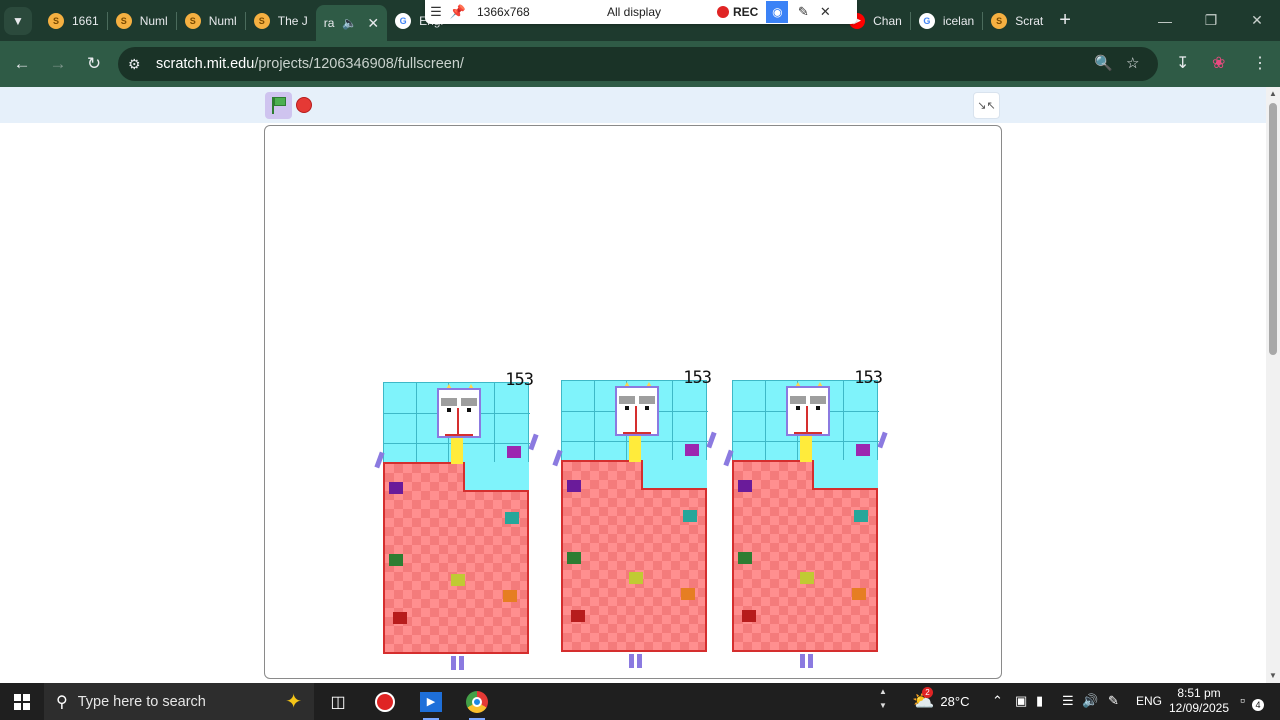 This screenshot has height=720, width=1280. What do you see at coordinates (807, 419) in the screenshot?
I see `sprite-nose` at bounding box center [807, 419].